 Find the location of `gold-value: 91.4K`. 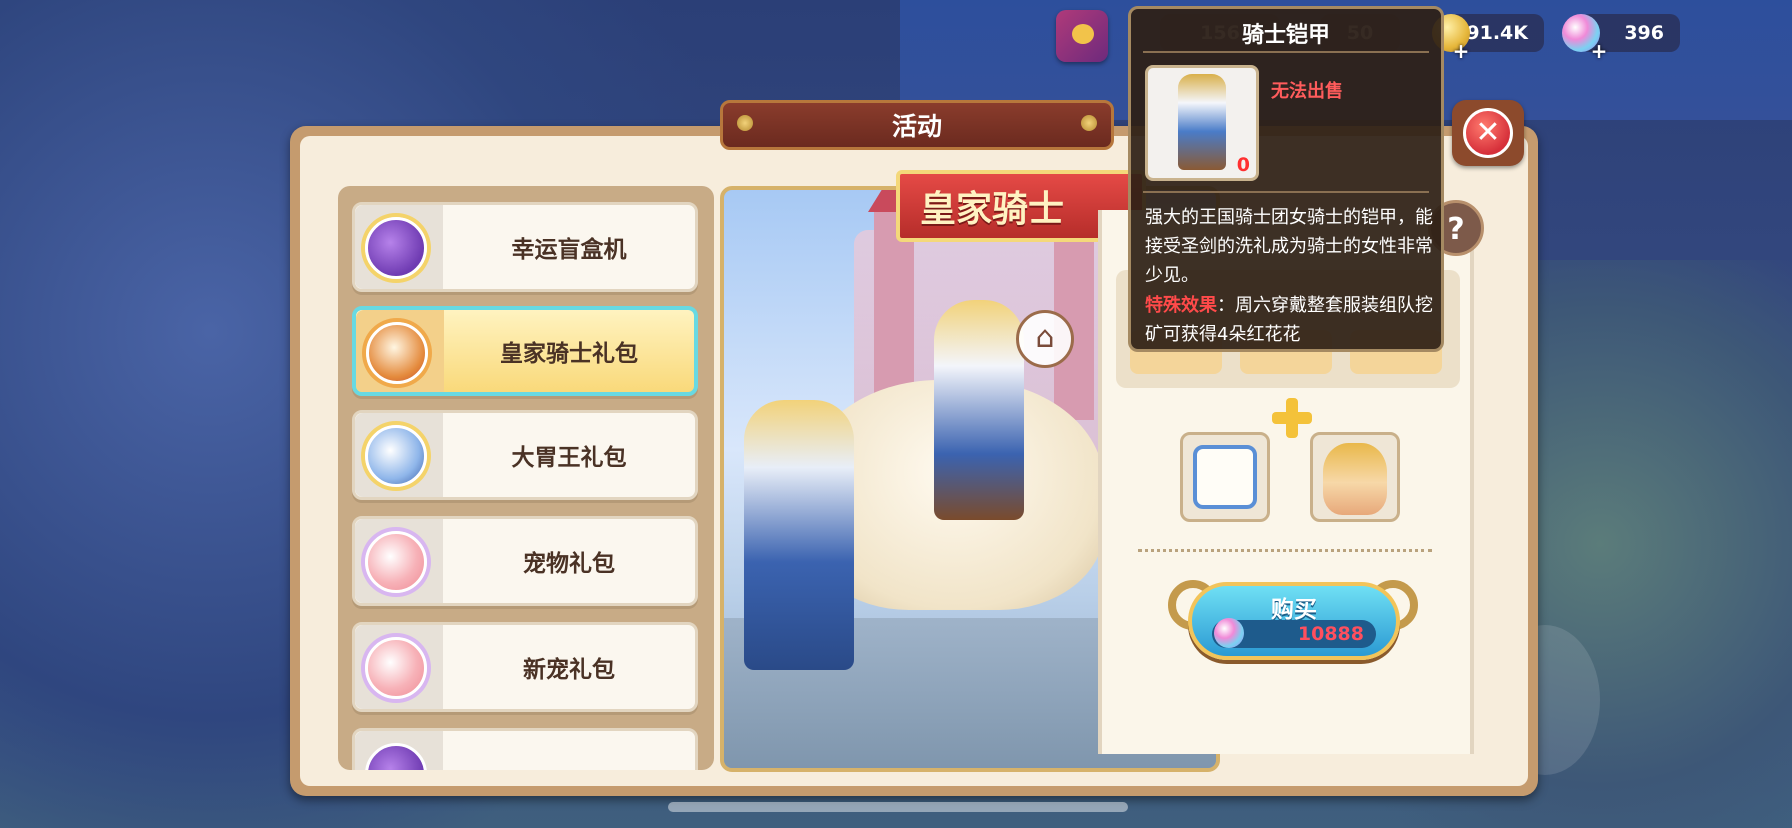

gold-value: 91.4K is located at coordinates (1497, 33).